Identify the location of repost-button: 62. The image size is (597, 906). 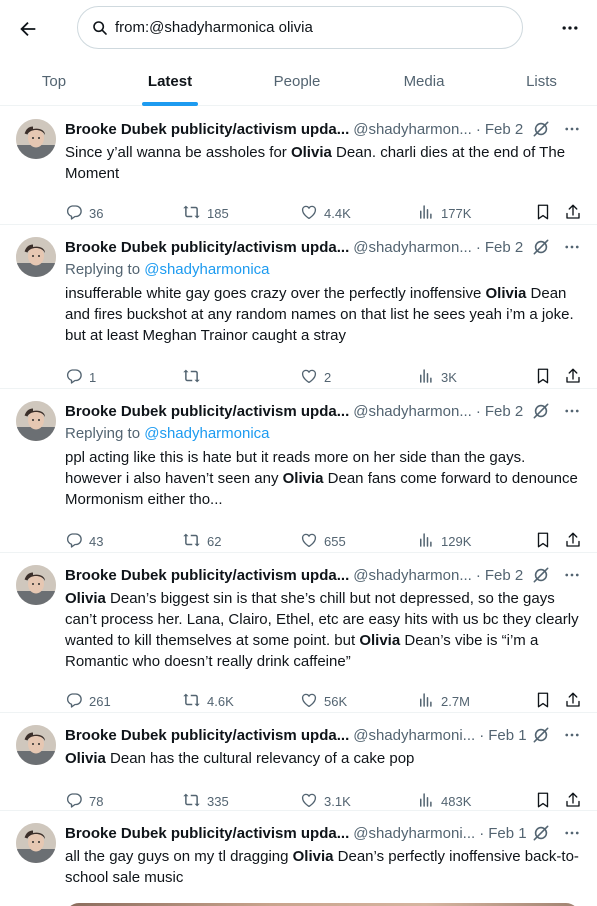
(201, 541).